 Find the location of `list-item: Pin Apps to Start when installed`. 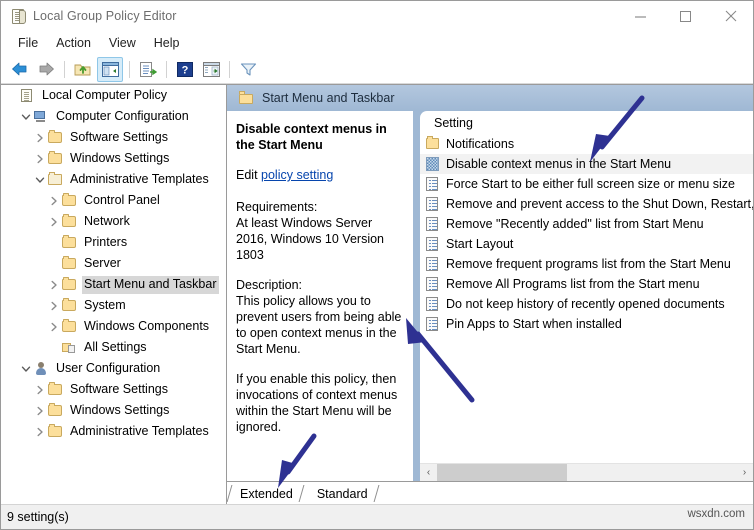

list-item: Pin Apps to Start when installed is located at coordinates (586, 324).